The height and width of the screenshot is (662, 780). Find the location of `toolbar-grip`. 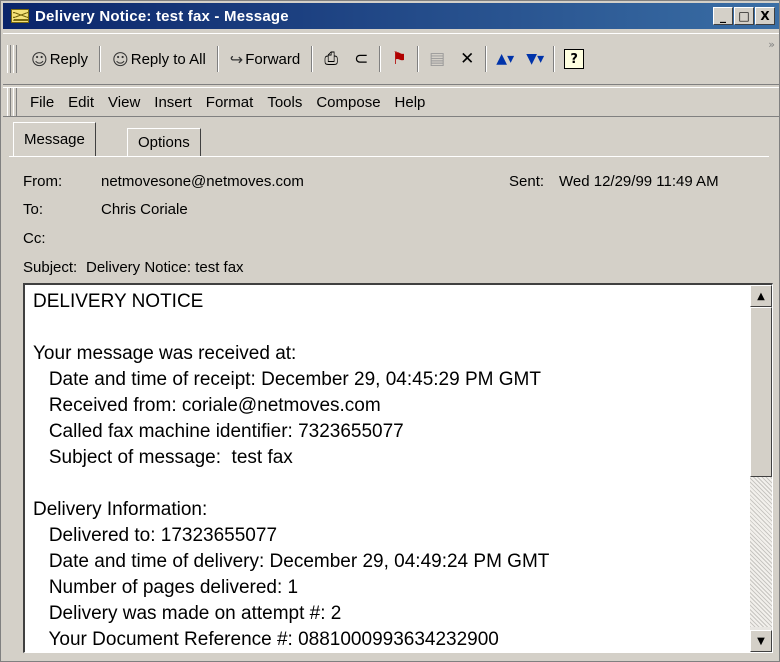

toolbar-grip is located at coordinates (9, 59).